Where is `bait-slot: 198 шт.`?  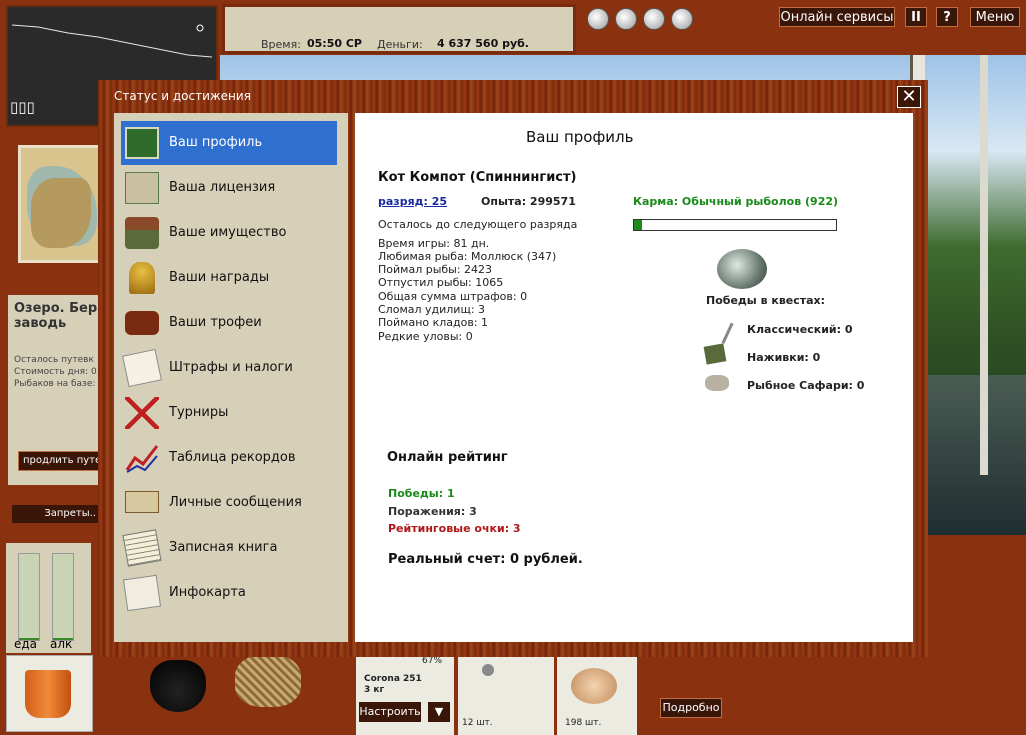
bait-slot: 198 шт. is located at coordinates (597, 695).